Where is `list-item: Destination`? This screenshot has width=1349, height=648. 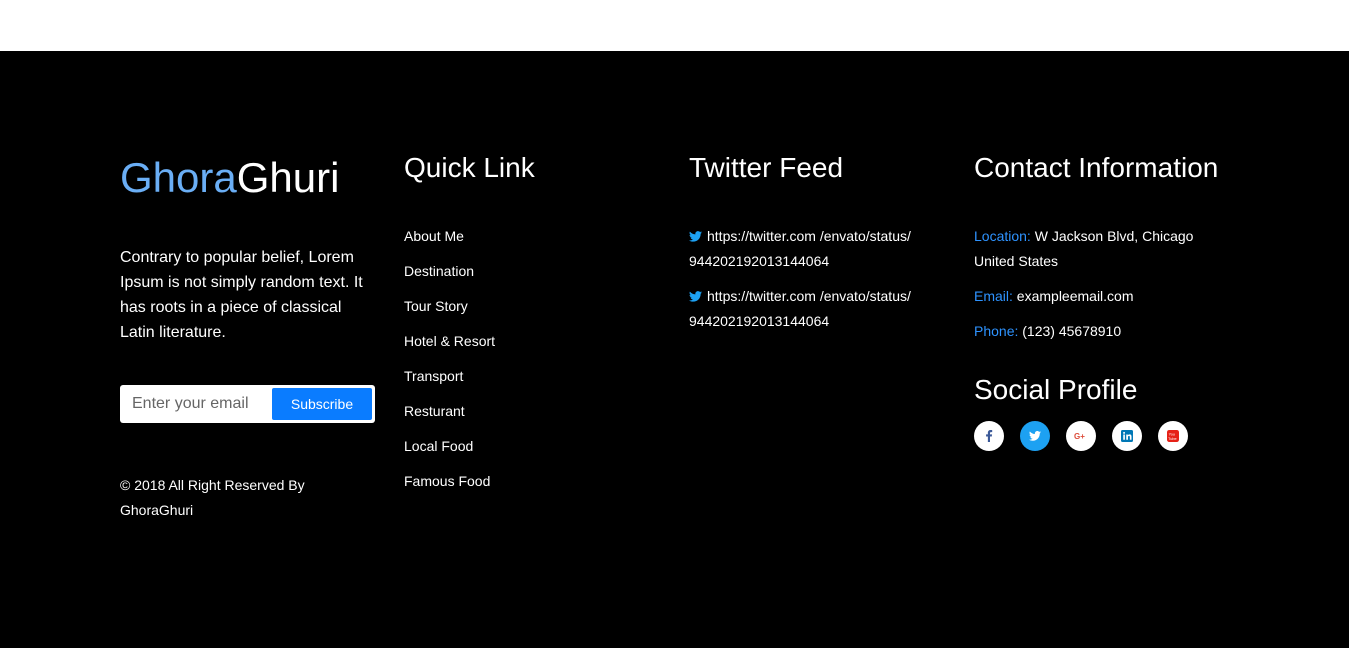
list-item: Destination is located at coordinates (449, 276).